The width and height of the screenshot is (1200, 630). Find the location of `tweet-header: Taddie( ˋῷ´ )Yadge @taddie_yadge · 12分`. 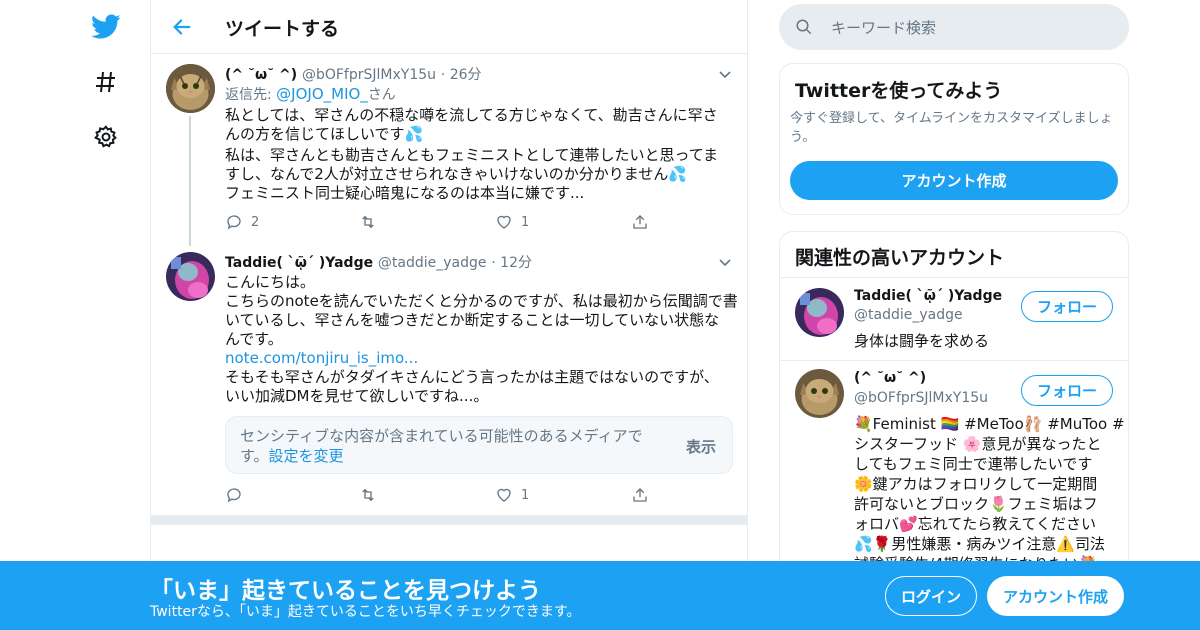

tweet-header: Taddie( ˋῷ´ )Yadge @taddie_yadge · 12分 is located at coordinates (378, 262).